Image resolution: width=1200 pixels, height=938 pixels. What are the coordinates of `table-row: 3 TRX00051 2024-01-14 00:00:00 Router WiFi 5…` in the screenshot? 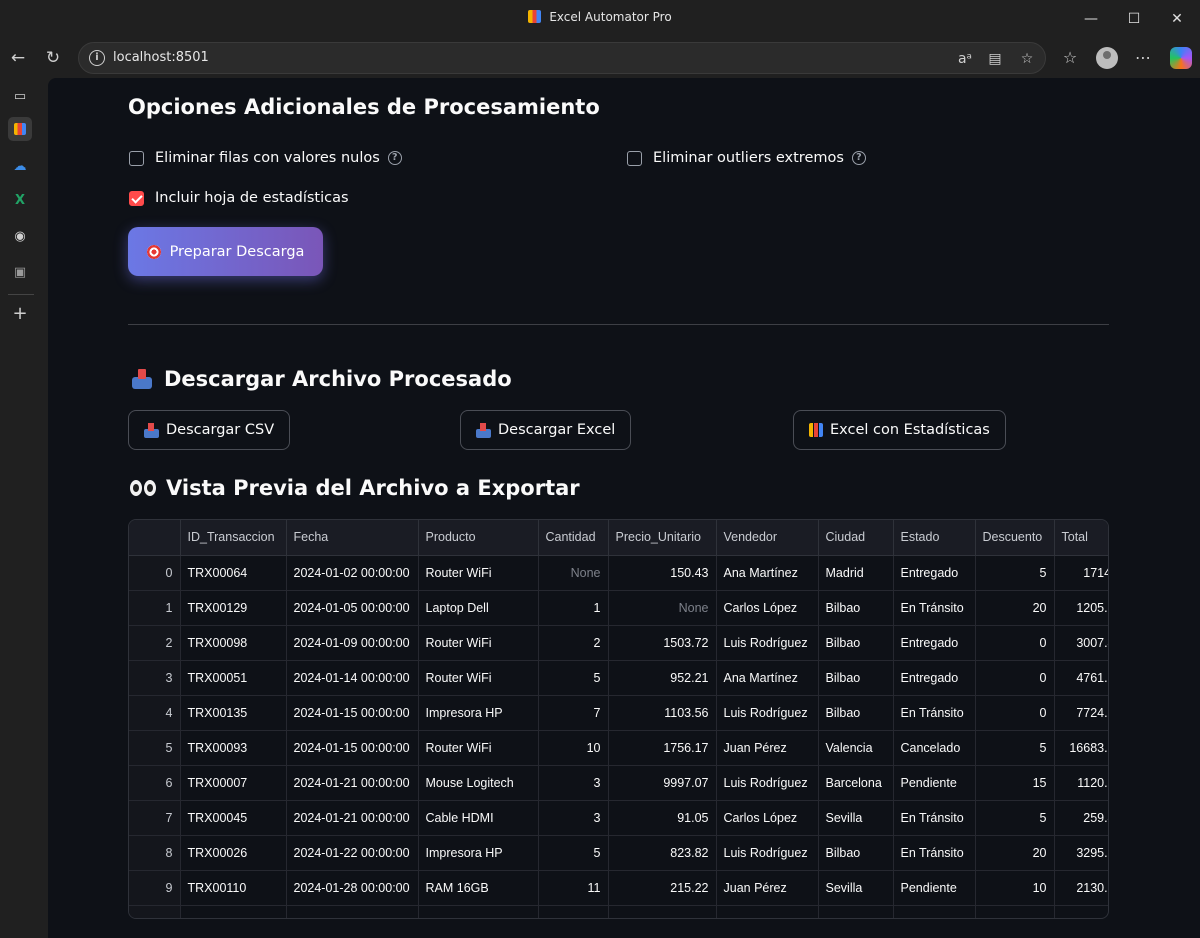 It's located at (618, 678).